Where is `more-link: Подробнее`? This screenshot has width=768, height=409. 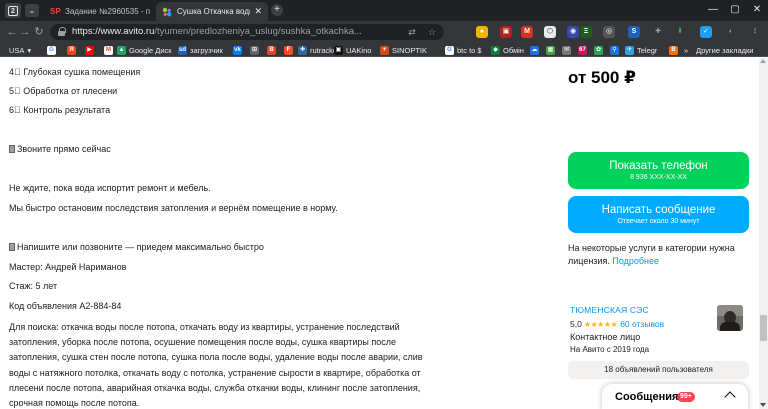 more-link: Подробнее is located at coordinates (635, 261).